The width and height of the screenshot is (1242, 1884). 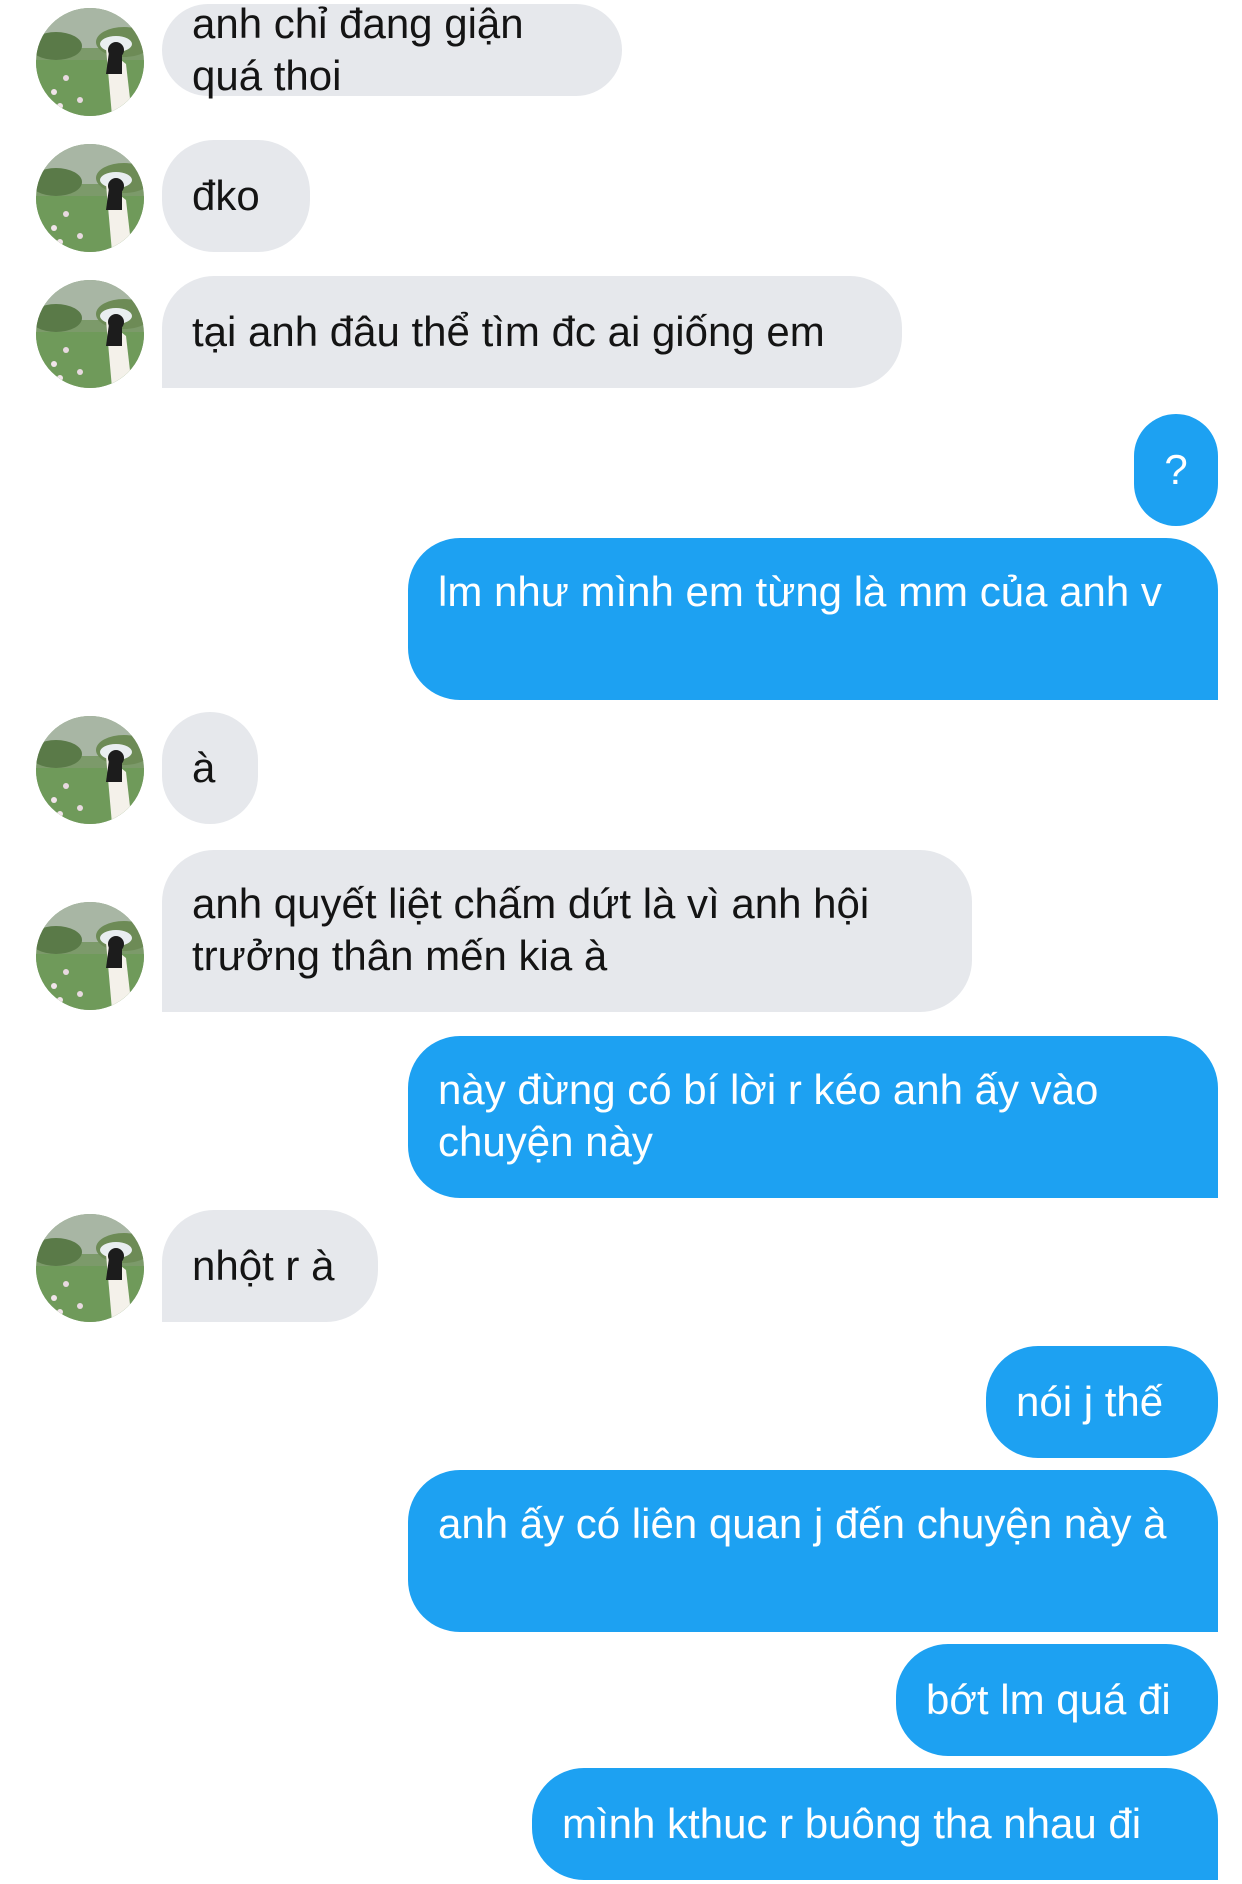 What do you see at coordinates (226, 195) in the screenshot?
I see `message-text: đko` at bounding box center [226, 195].